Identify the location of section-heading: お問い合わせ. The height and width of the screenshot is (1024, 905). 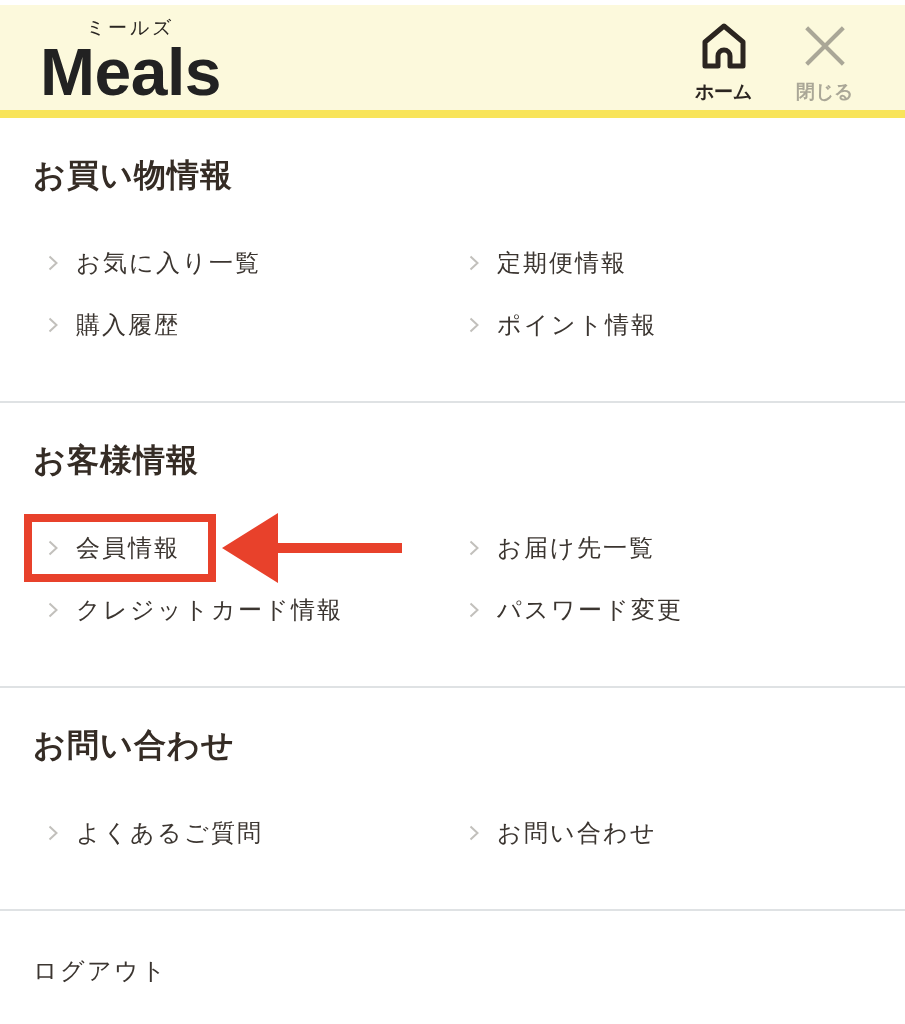
(134, 745).